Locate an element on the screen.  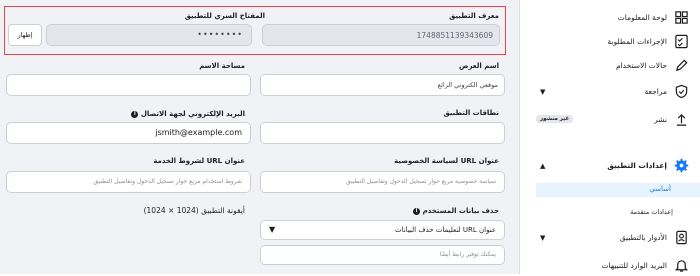
data-deletion-label-row: حذف بيانات المستخدم i is located at coordinates (456, 211).